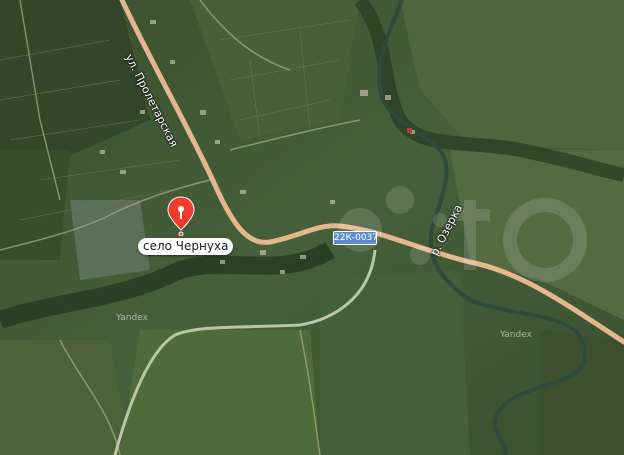  I want to click on avito-watermark, so click(462, 234).